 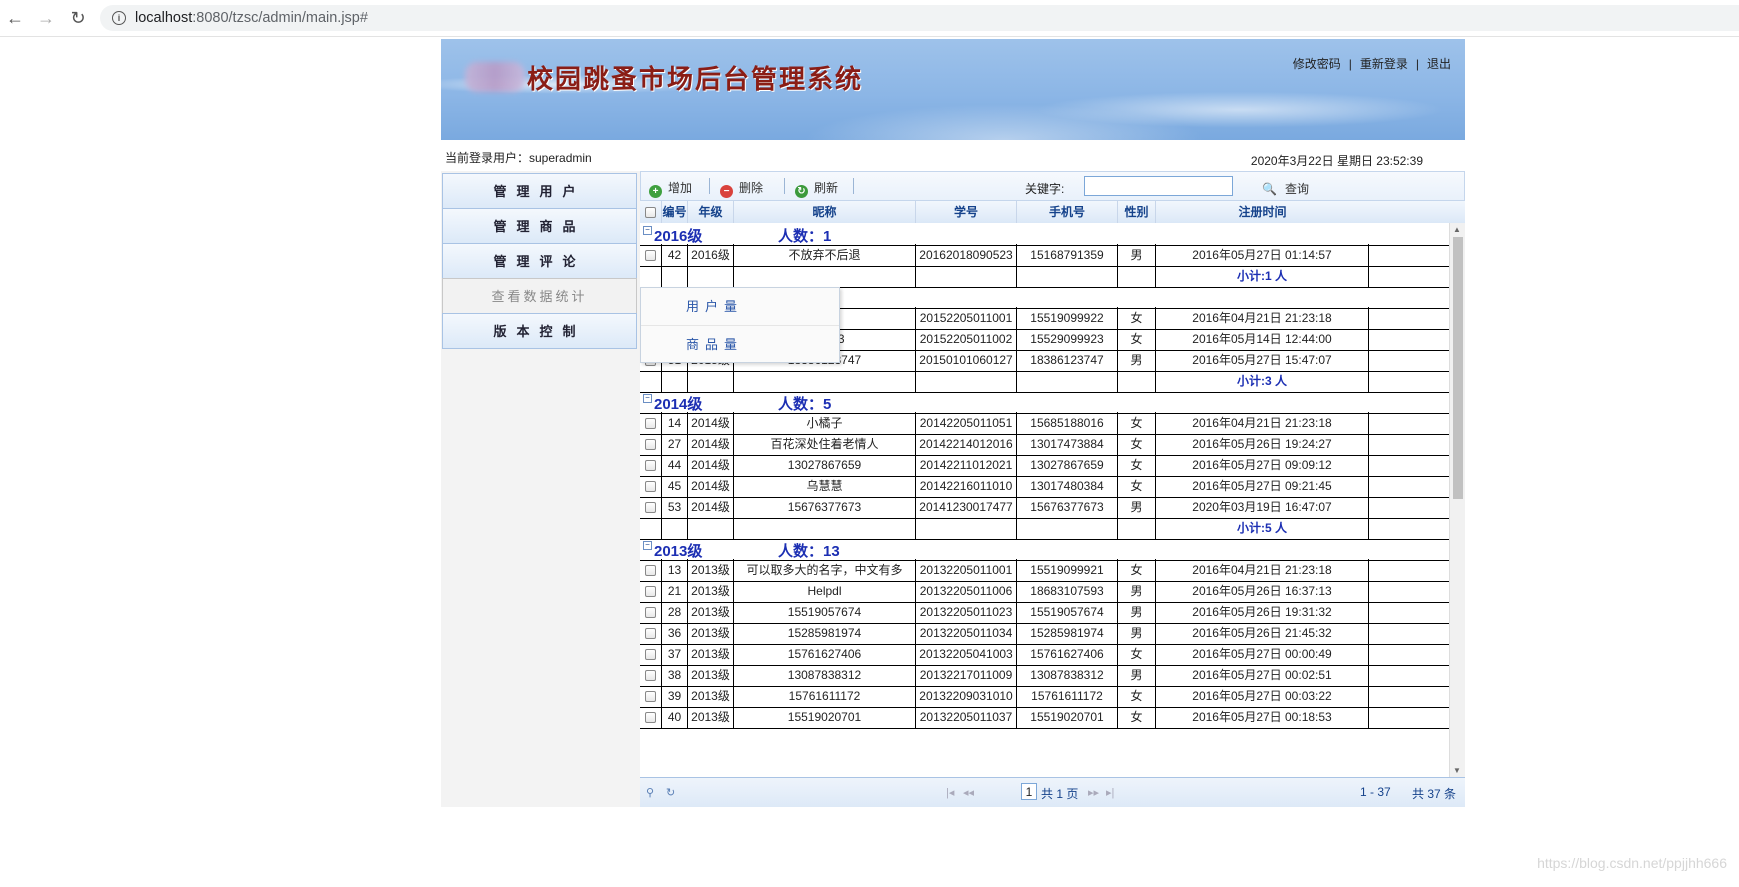 What do you see at coordinates (15, 18) in the screenshot?
I see `back-arrow-icon: ←` at bounding box center [15, 18].